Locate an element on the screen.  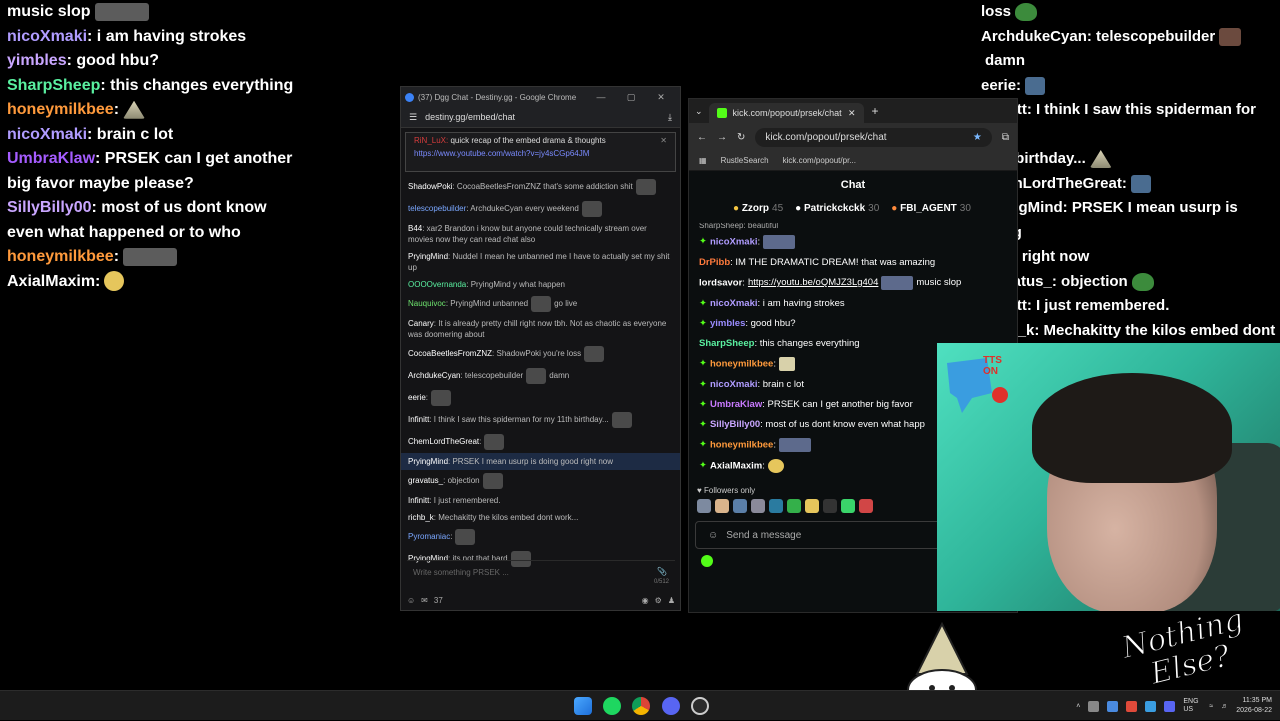
username: B44 is located at coordinates (415, 228).